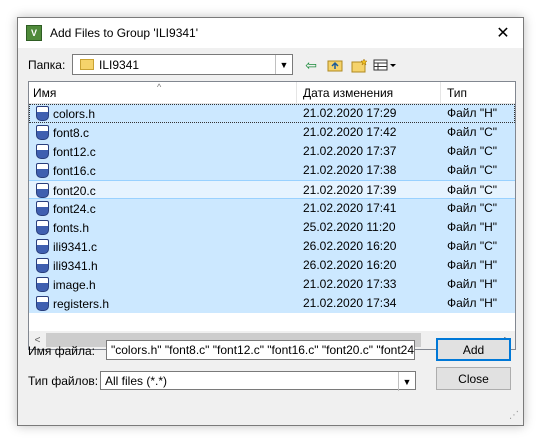  I want to click on filetype-value: All files (*.*), so click(136, 381).